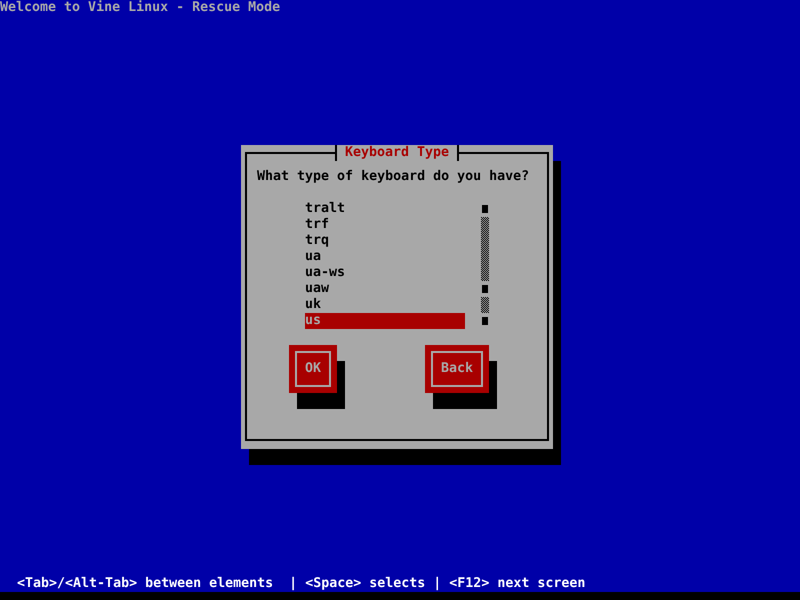 The image size is (800, 600). What do you see at coordinates (140, 8) in the screenshot?
I see `screen-title: Welcome to Vine Linux - Rescue Mode` at bounding box center [140, 8].